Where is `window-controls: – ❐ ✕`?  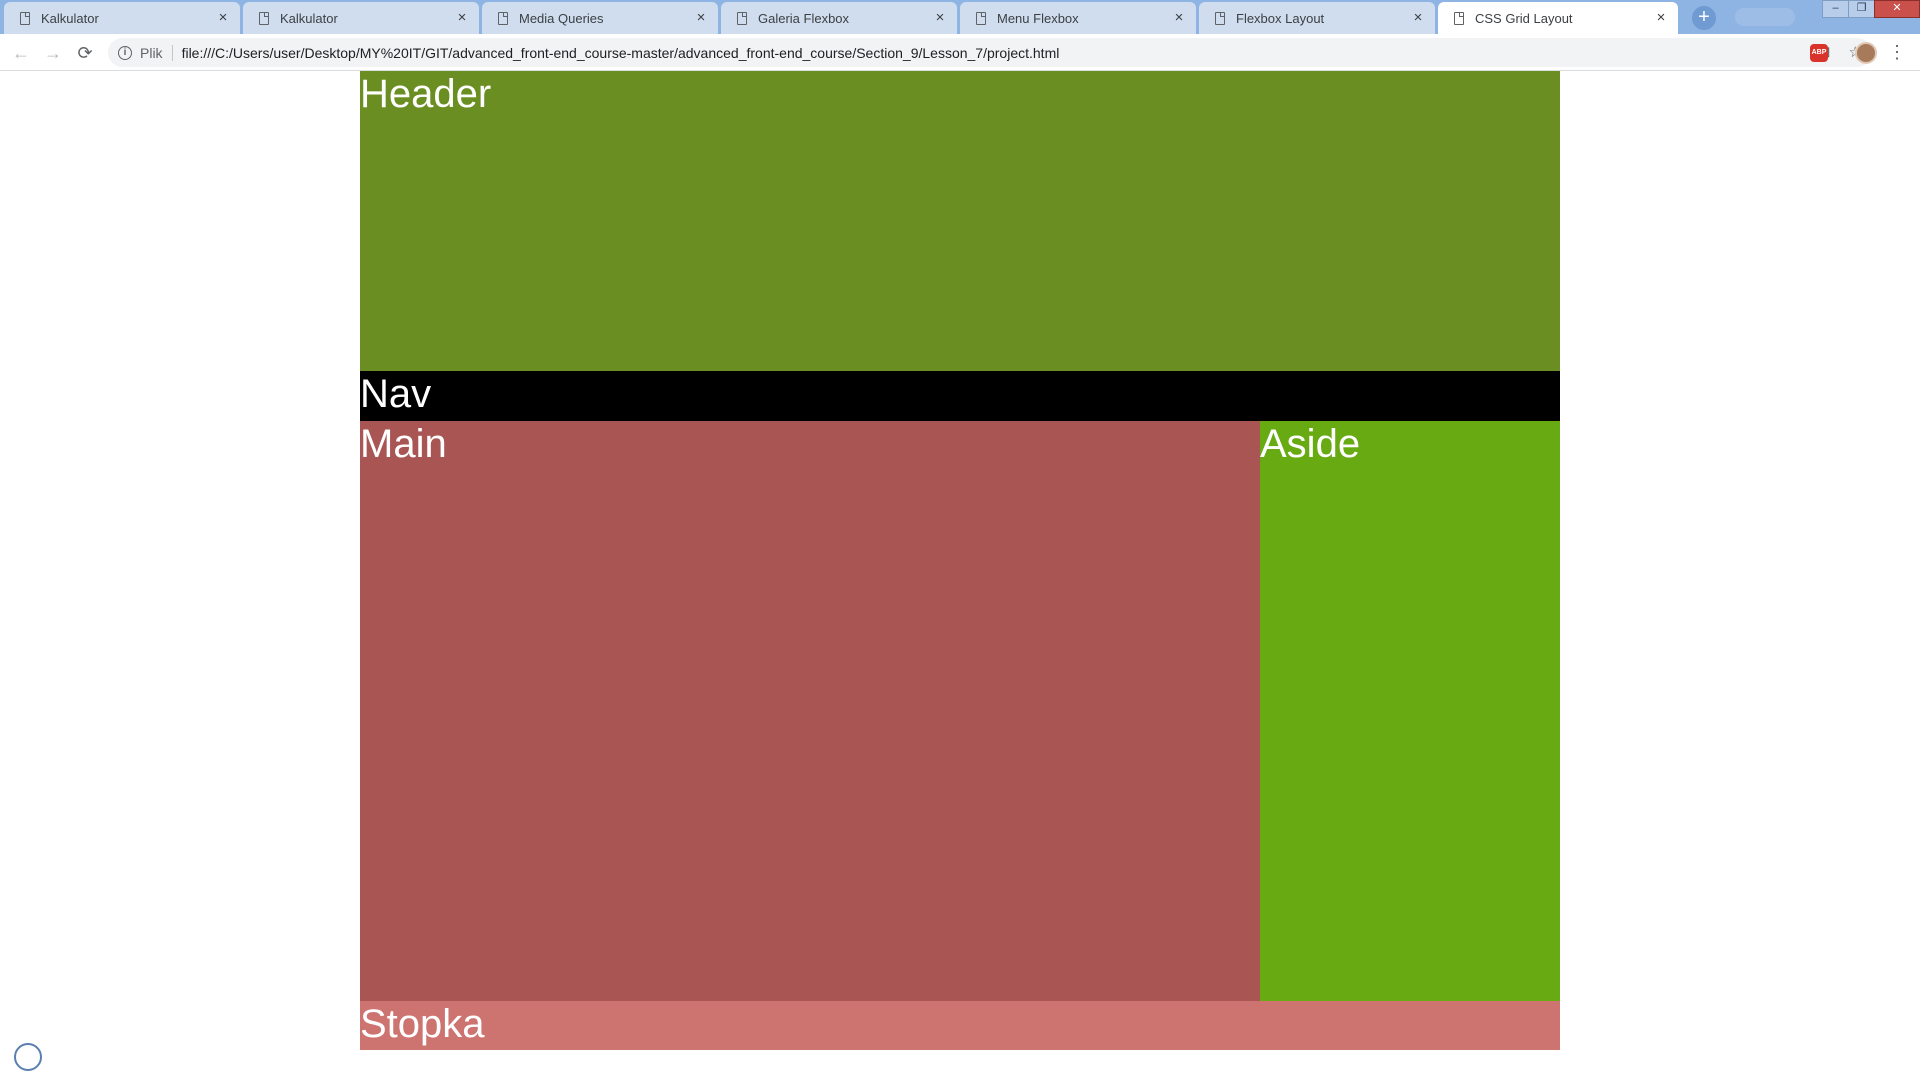 window-controls: – ❐ ✕ is located at coordinates (1871, 9).